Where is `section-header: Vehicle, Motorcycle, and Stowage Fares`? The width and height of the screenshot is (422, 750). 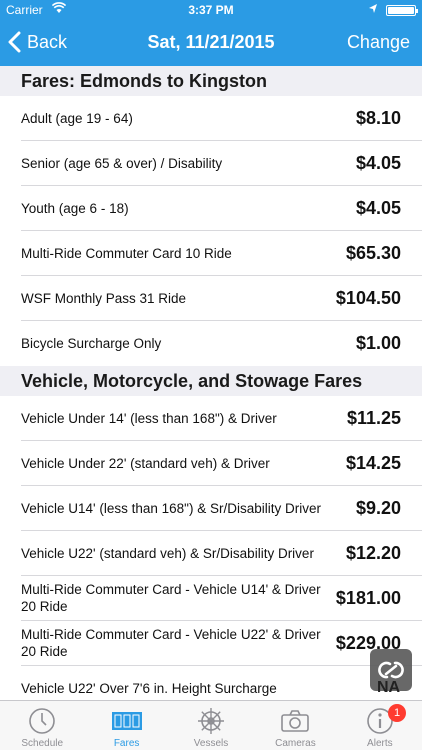
section-header: Vehicle, Motorcycle, and Stowage Fares is located at coordinates (211, 381).